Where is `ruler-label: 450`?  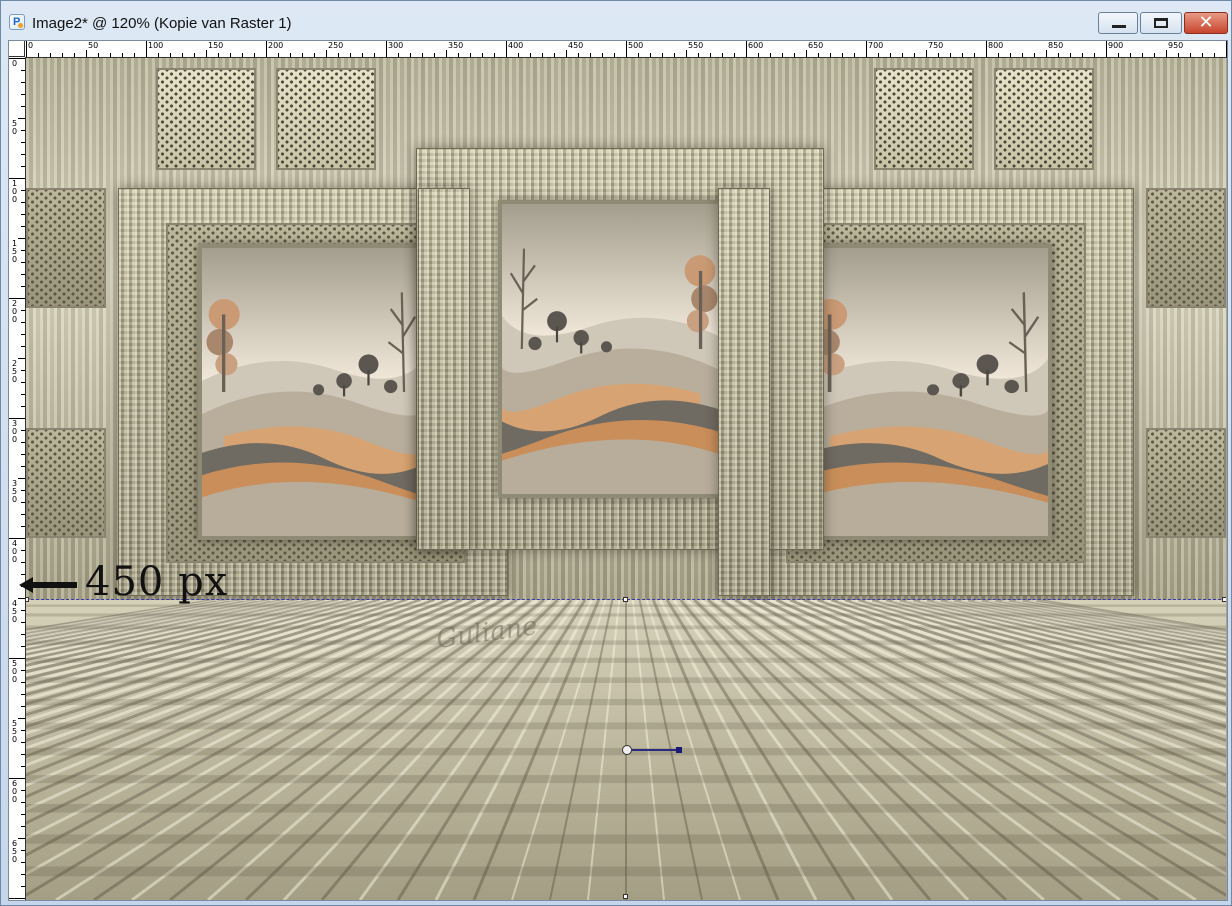
ruler-label: 450 is located at coordinates (576, 45).